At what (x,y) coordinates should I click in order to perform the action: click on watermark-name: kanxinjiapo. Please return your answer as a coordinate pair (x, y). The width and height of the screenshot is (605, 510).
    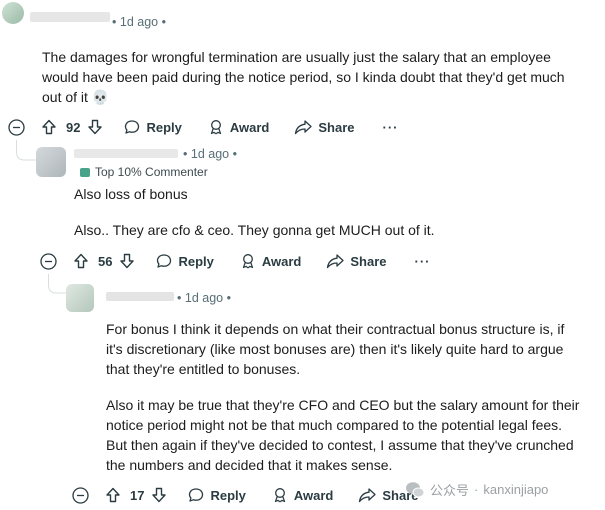
    Looking at the image, I should click on (516, 489).